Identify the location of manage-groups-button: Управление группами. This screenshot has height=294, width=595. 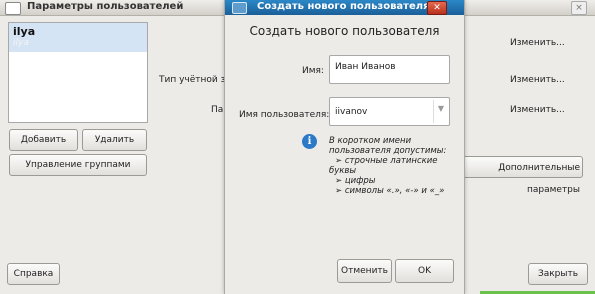
(78, 165).